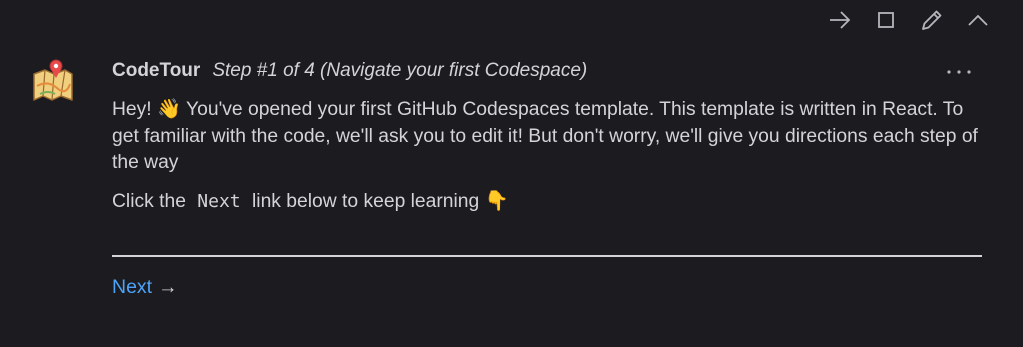 This screenshot has width=1023, height=347. What do you see at coordinates (496, 201) in the screenshot?
I see `pointing-down-emoji: 👇` at bounding box center [496, 201].